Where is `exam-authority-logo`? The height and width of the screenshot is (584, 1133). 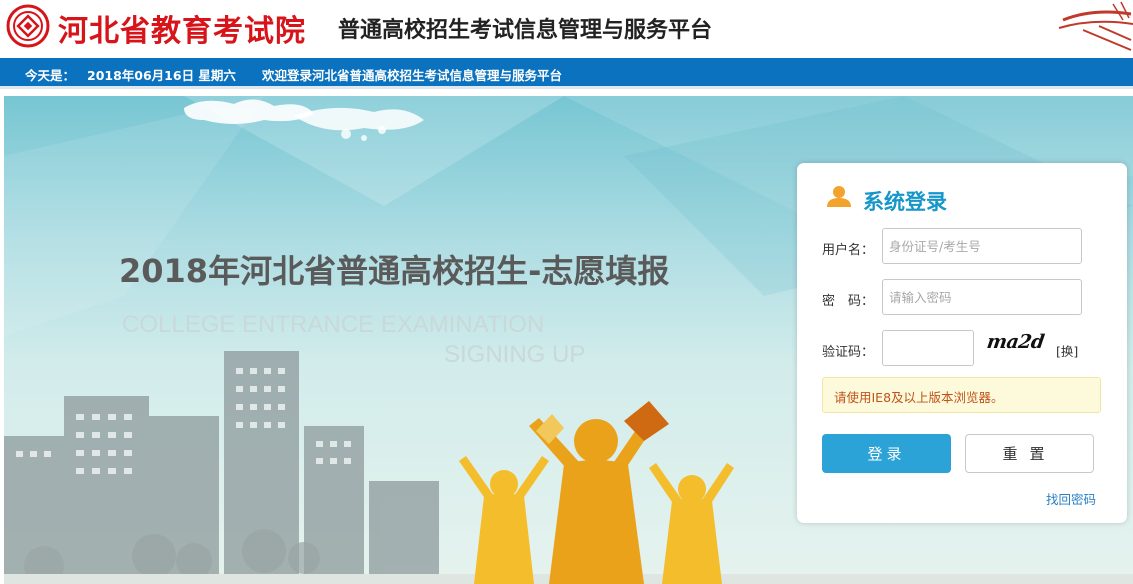 exam-authority-logo is located at coordinates (28, 26).